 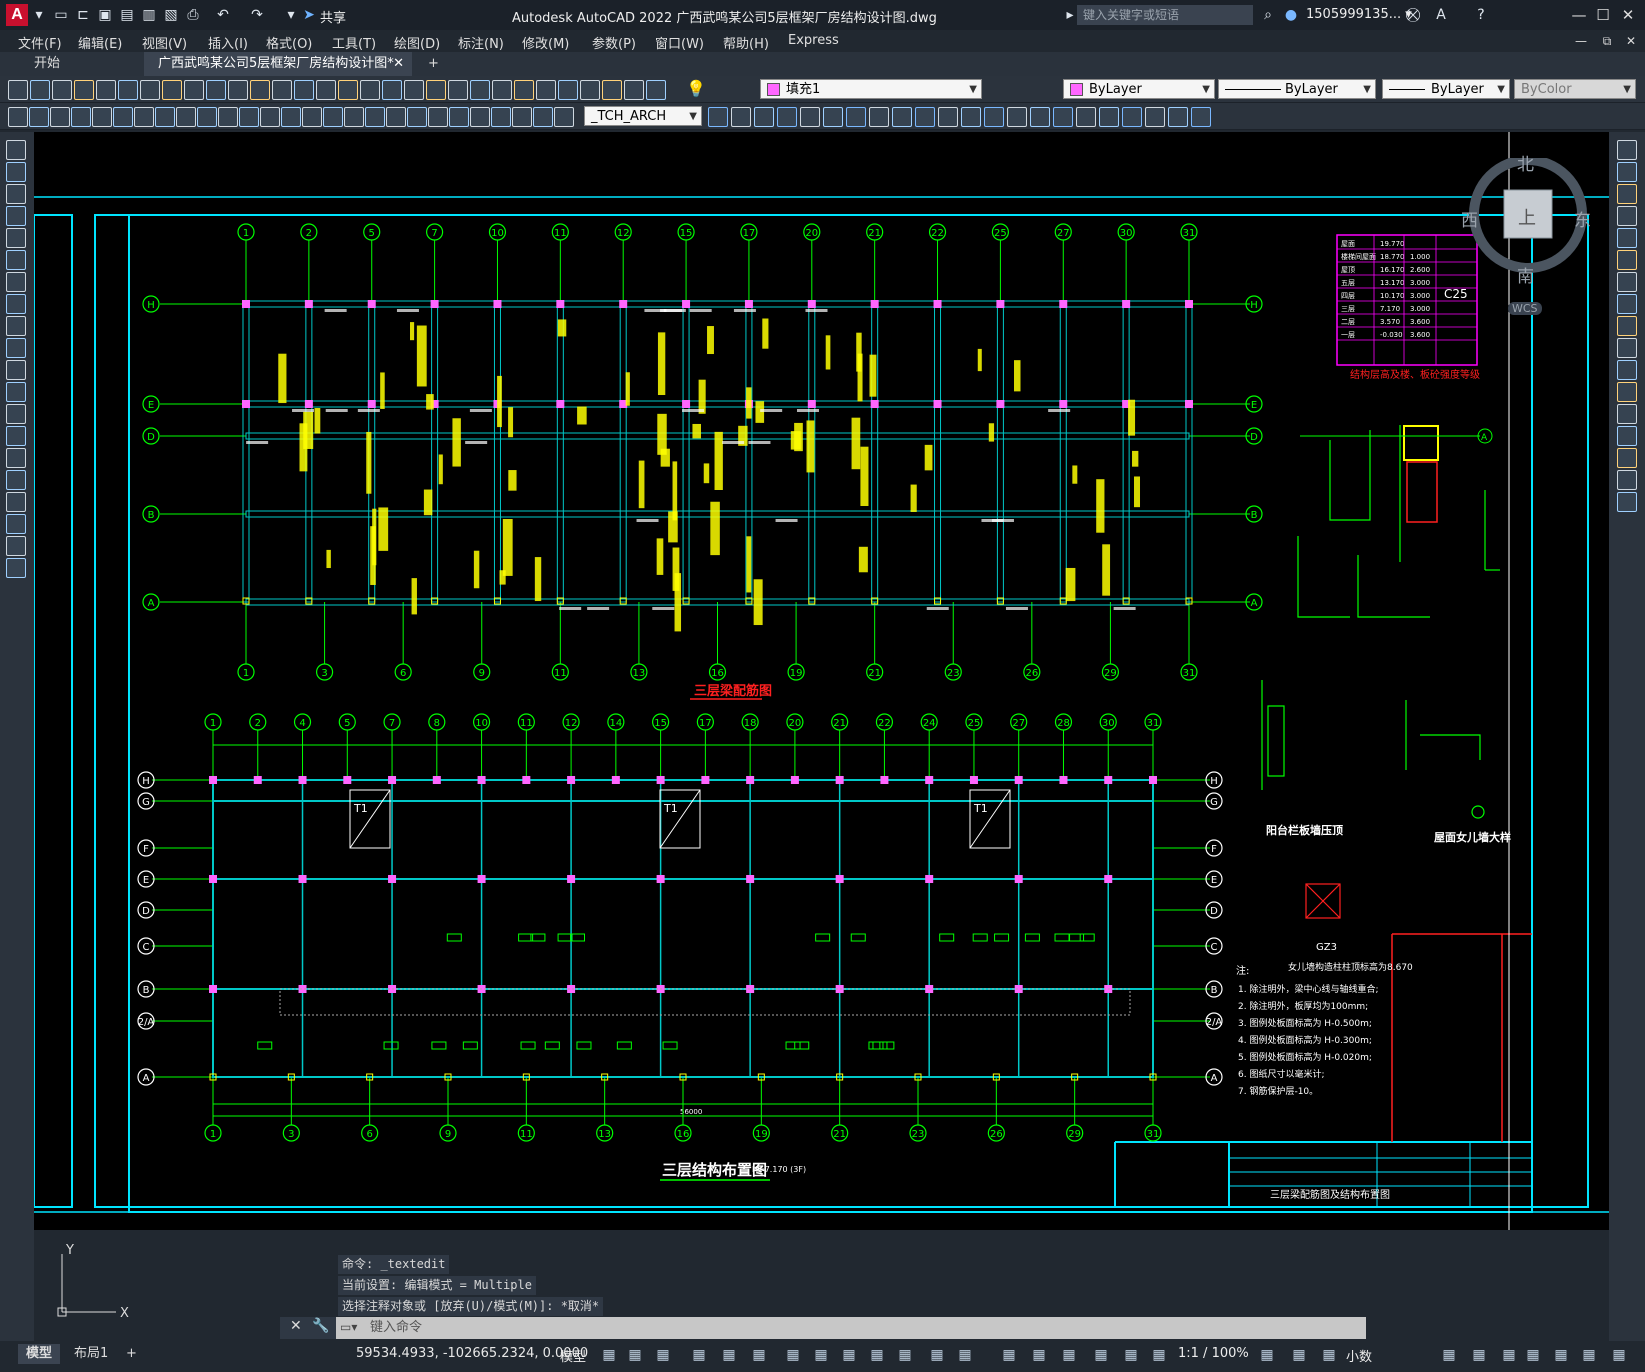 What do you see at coordinates (614, 42) in the screenshot?
I see `menu-item: 参数(P)` at bounding box center [614, 42].